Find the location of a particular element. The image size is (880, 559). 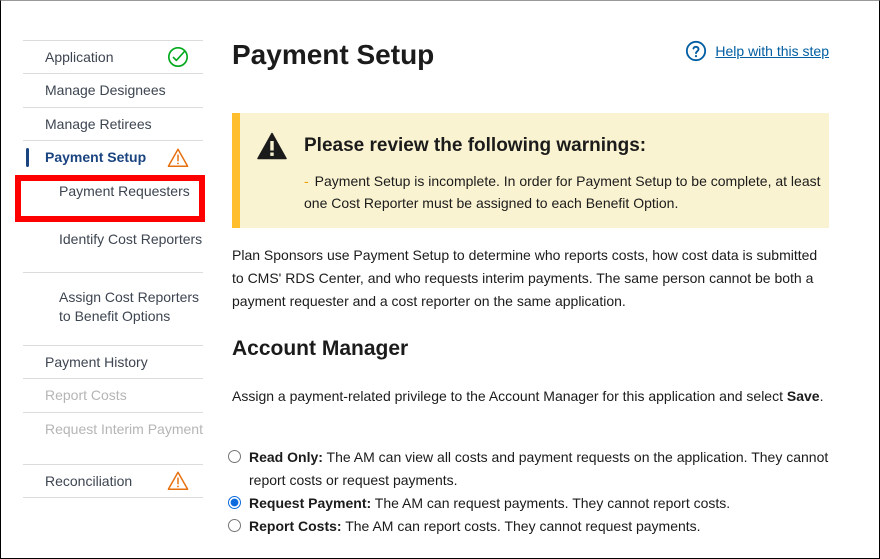

radio-report-costs is located at coordinates (234, 525).